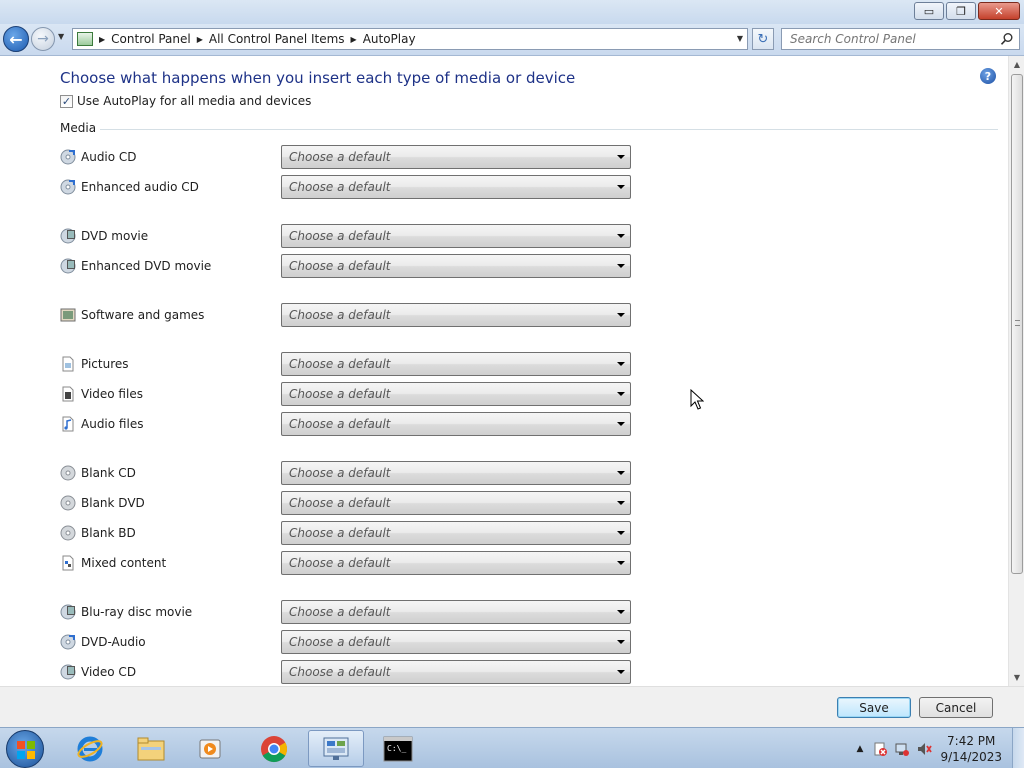 The image size is (1024, 768). Describe the element at coordinates (277, 39) in the screenshot. I see `breadcrumb-all-items: All Control Panel Items` at that location.